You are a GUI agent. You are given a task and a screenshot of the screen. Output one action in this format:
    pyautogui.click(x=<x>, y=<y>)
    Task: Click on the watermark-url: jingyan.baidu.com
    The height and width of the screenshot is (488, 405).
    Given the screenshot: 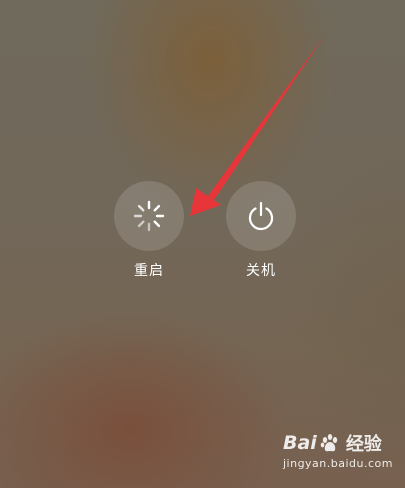 What is the action you would take?
    pyautogui.click(x=337, y=463)
    